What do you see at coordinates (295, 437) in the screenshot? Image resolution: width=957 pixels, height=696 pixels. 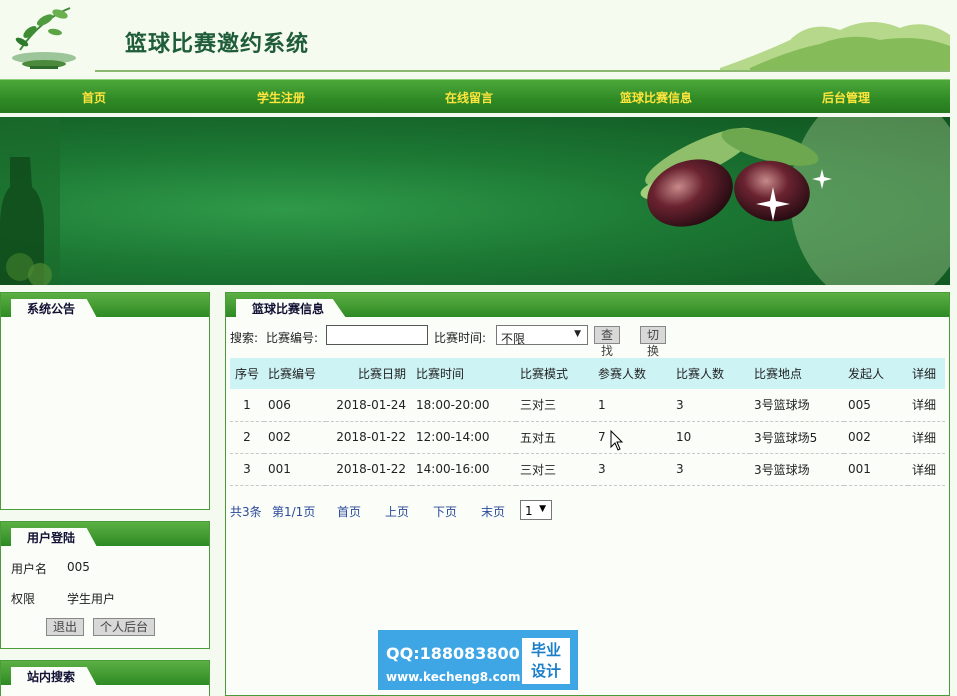 I see `cell-code: 002` at bounding box center [295, 437].